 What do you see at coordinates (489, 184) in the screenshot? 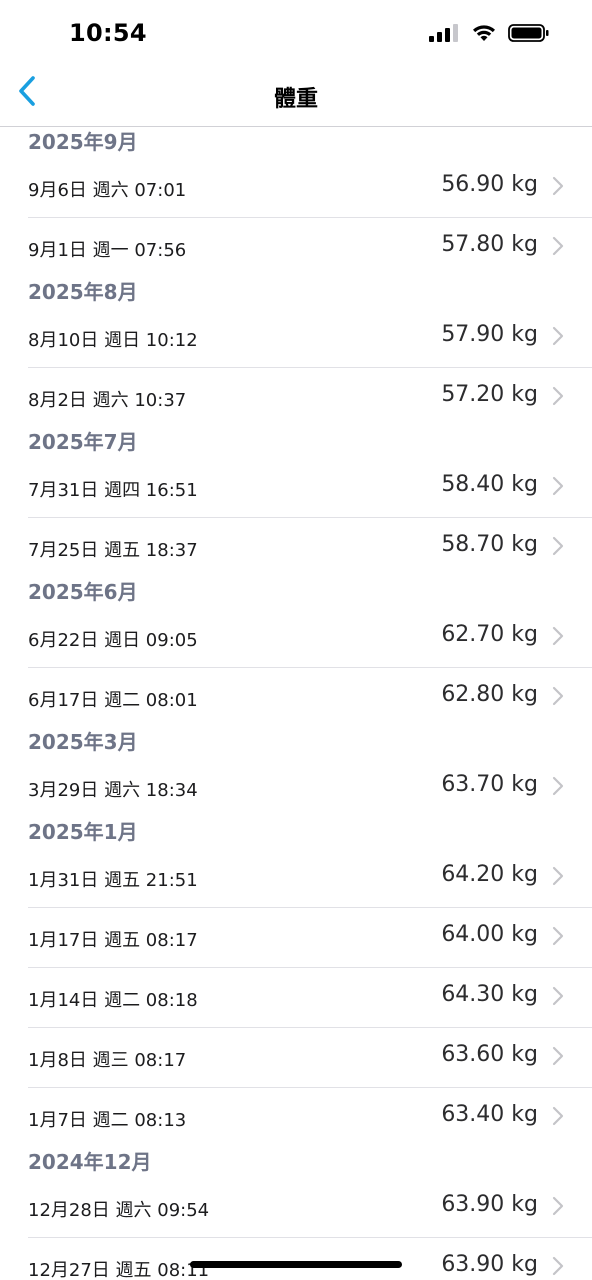
I see `entry-weight-value: 56.90 kg` at bounding box center [489, 184].